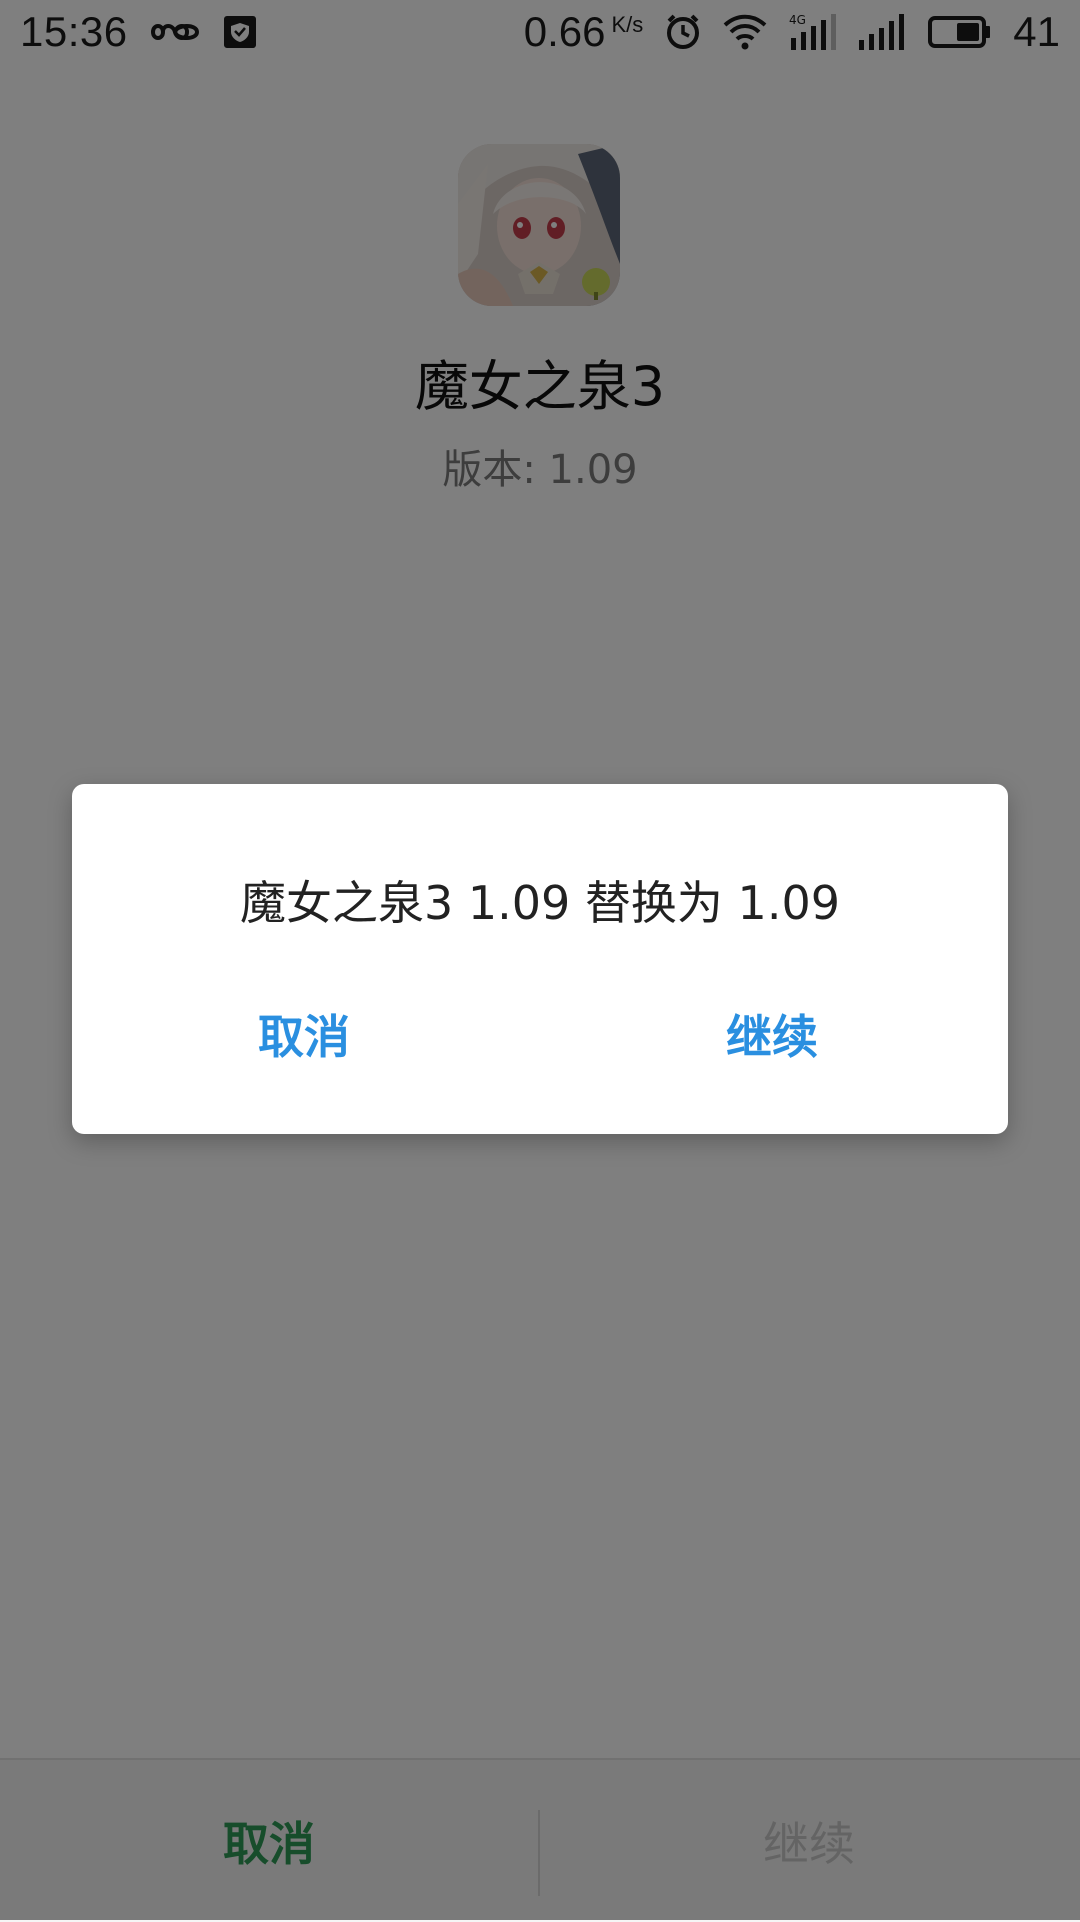  I want to click on dialog-continue-button: 继续, so click(772, 1034).